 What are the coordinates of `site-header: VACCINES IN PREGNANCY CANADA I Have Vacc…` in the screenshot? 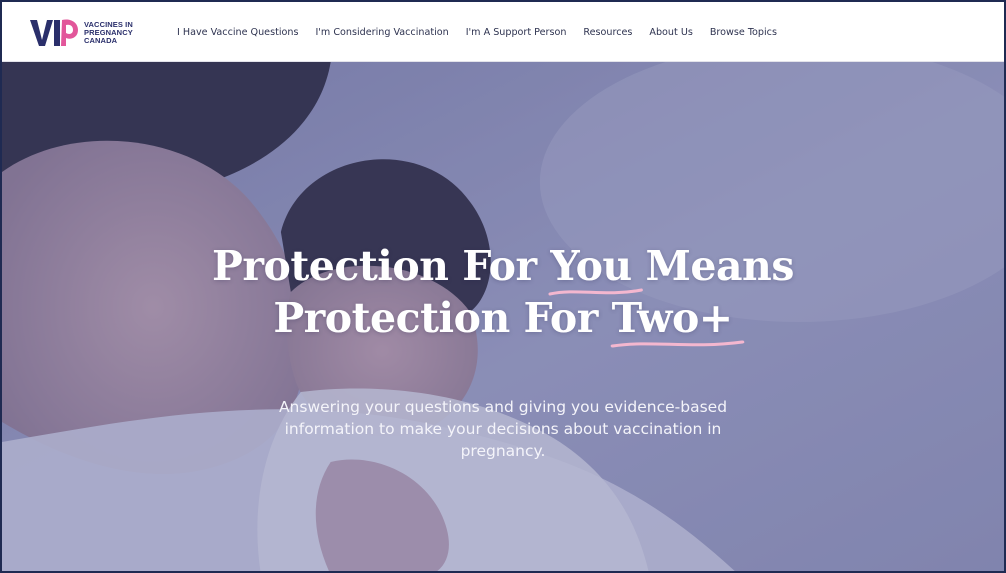 It's located at (503, 32).